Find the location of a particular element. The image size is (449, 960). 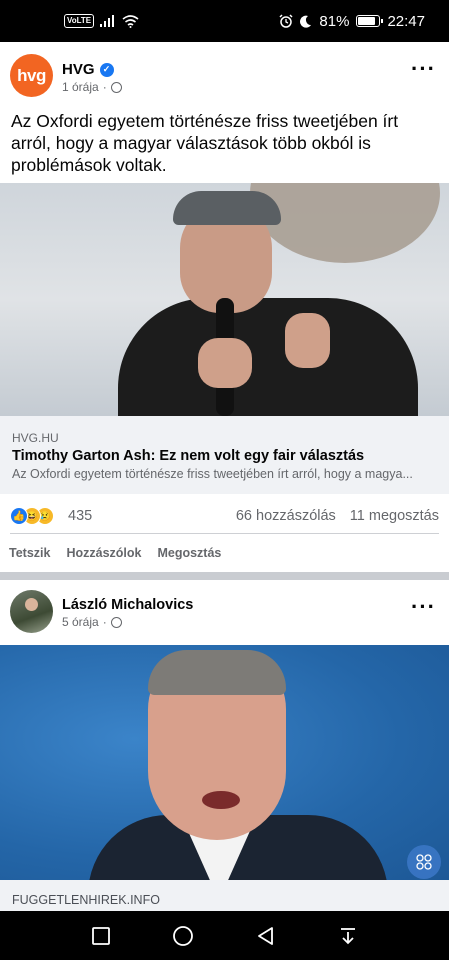

image-hair is located at coordinates (217, 672).